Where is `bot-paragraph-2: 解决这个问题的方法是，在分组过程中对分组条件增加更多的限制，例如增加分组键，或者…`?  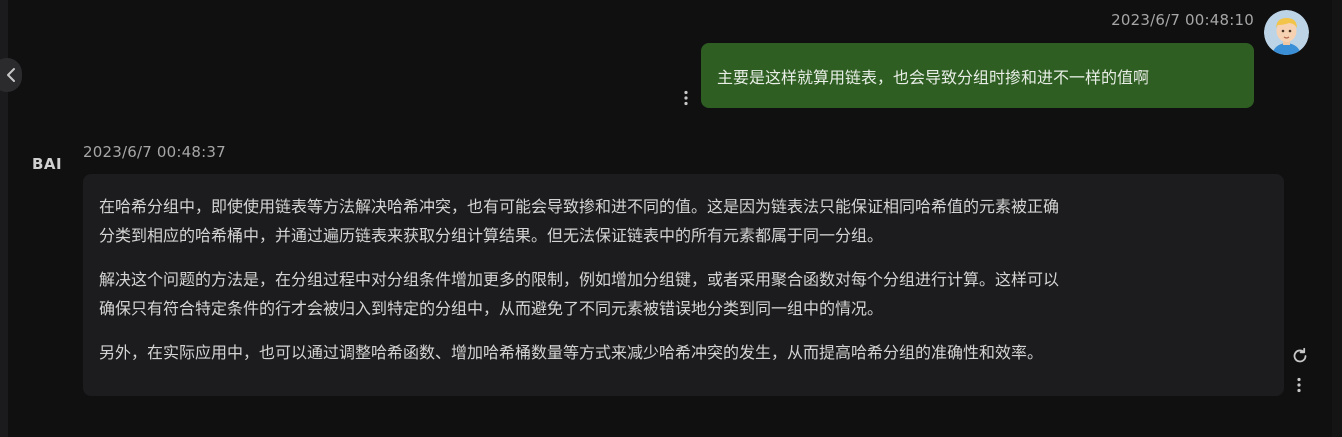
bot-paragraph-2: 解决这个问题的方法是，在分组过程中对分组条件增加更多的限制，例如增加分组键，或者… is located at coordinates (683, 294).